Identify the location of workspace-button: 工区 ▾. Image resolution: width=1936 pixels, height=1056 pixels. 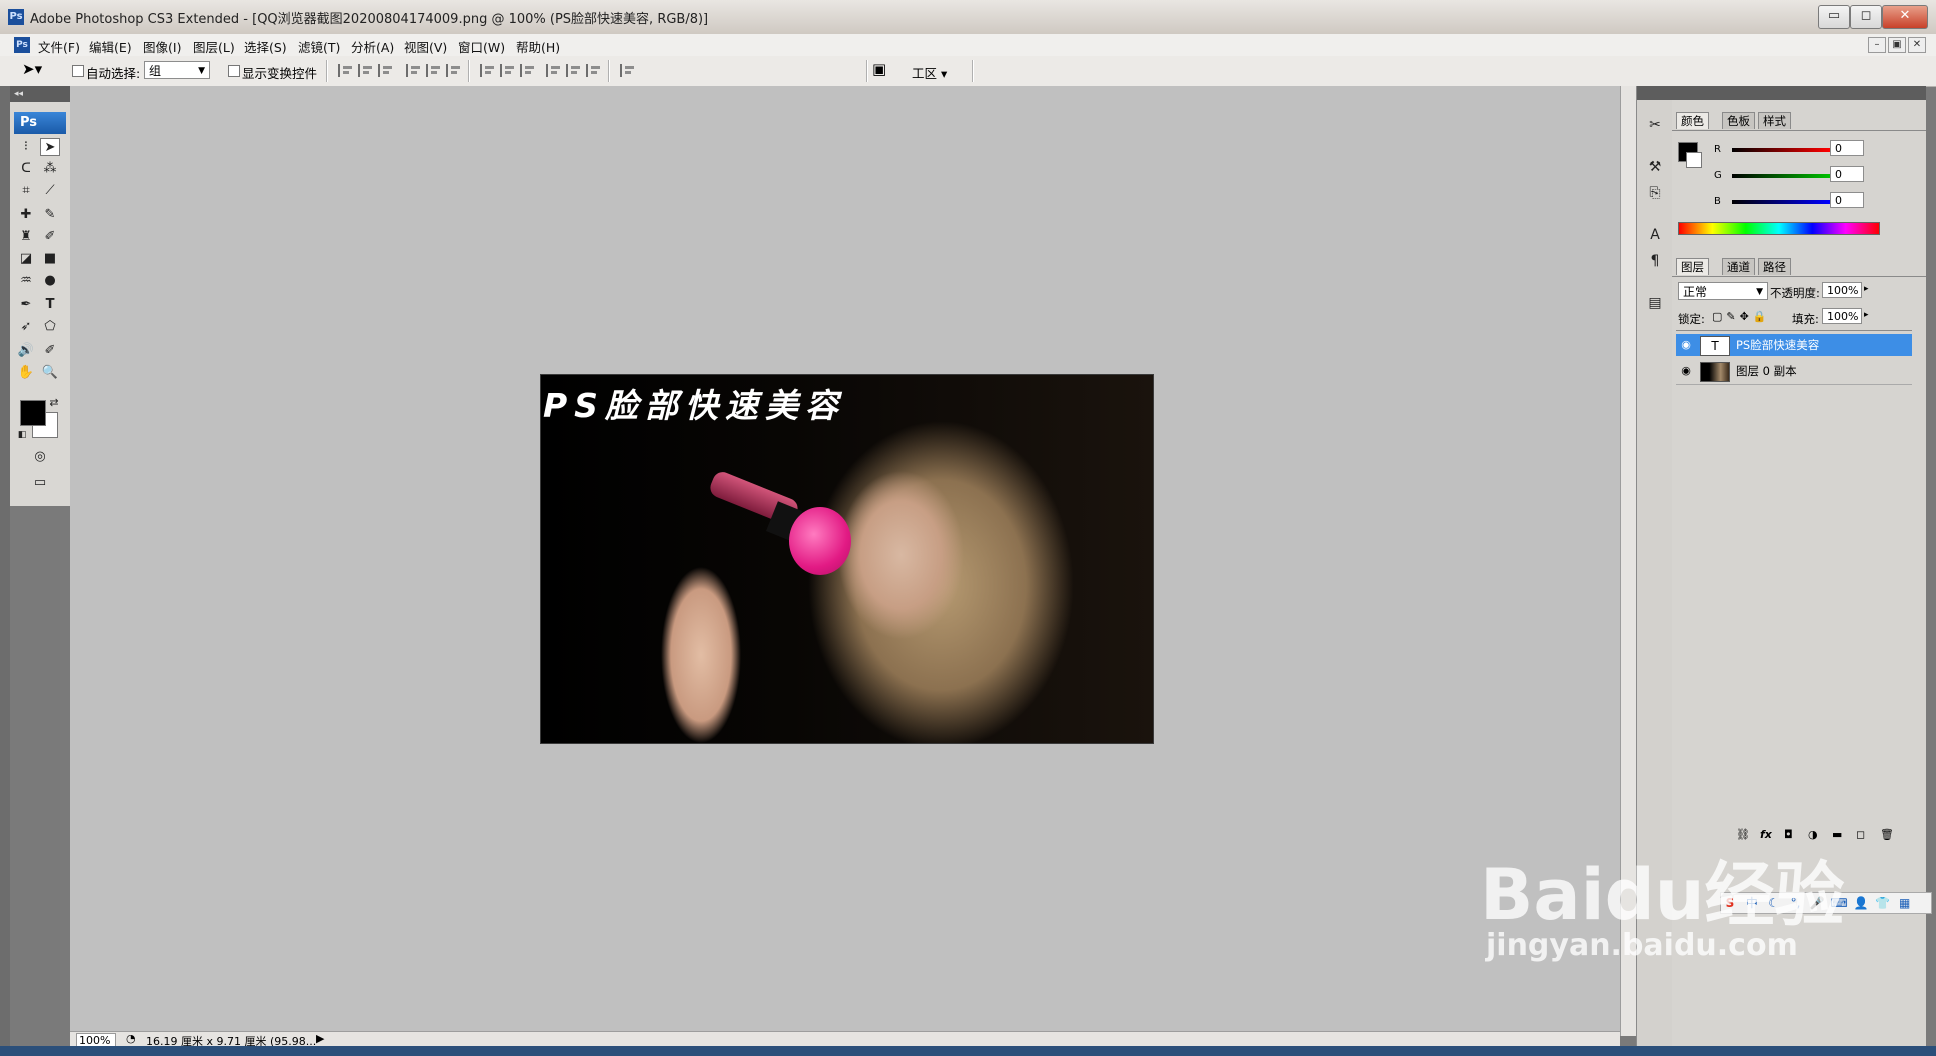
(929, 72).